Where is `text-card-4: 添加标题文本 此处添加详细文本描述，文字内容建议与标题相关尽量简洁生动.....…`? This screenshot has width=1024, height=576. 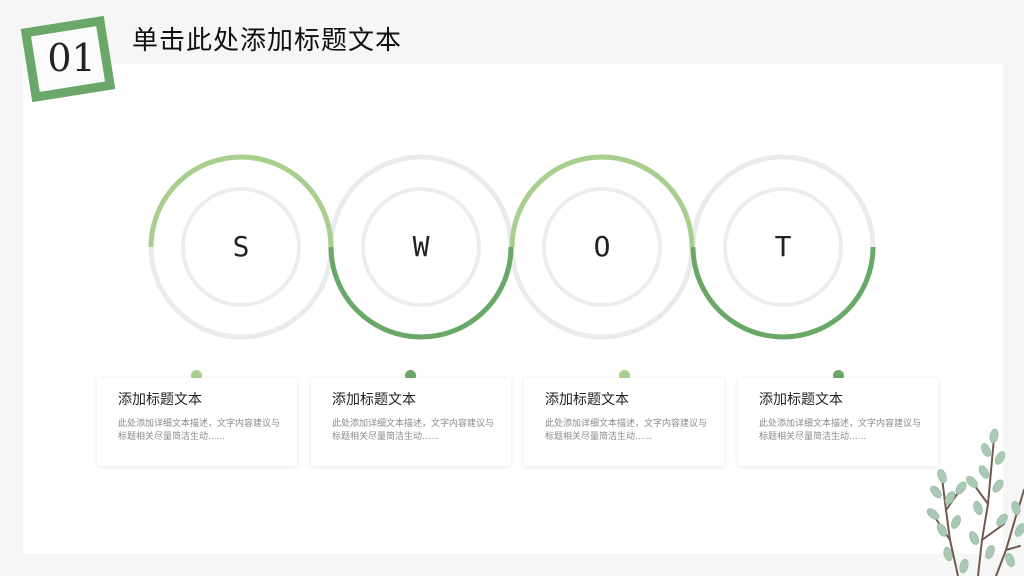
text-card-4: 添加标题文本 此处添加详细文本描述，文字内容建议与标题相关尽量简洁生动.....… is located at coordinates (838, 422).